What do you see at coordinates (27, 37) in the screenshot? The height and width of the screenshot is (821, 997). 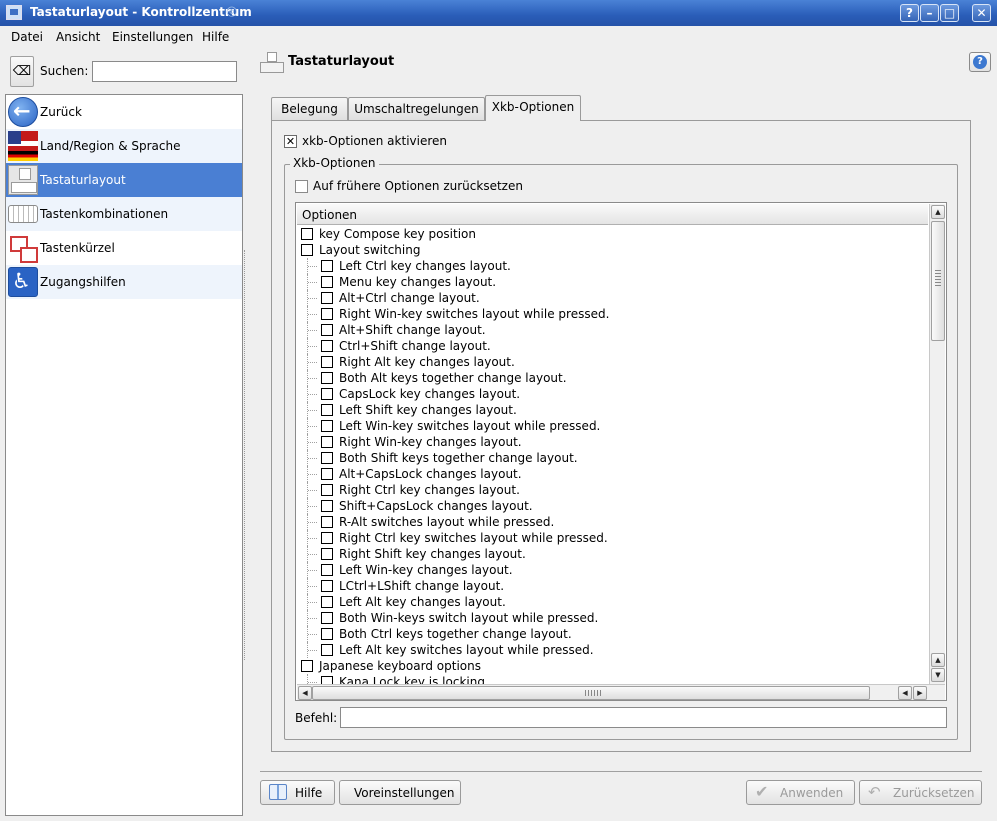 I see `menu-datei: Datei` at bounding box center [27, 37].